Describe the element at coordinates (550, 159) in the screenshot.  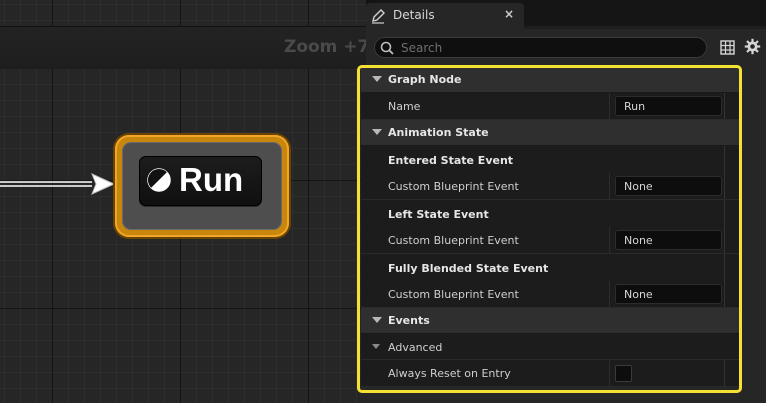
I see `group-entered-state-event: Entered State Event` at that location.